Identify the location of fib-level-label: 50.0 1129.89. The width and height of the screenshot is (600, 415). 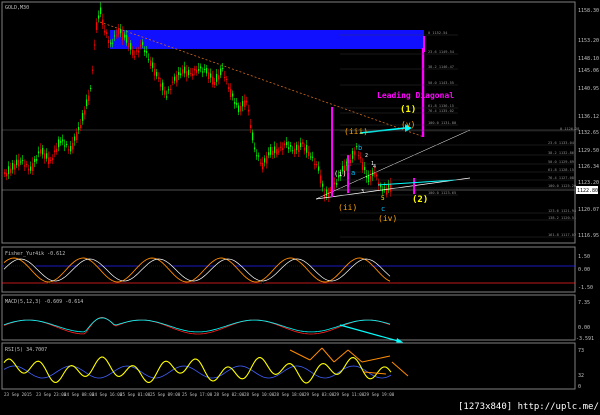
(561, 162).